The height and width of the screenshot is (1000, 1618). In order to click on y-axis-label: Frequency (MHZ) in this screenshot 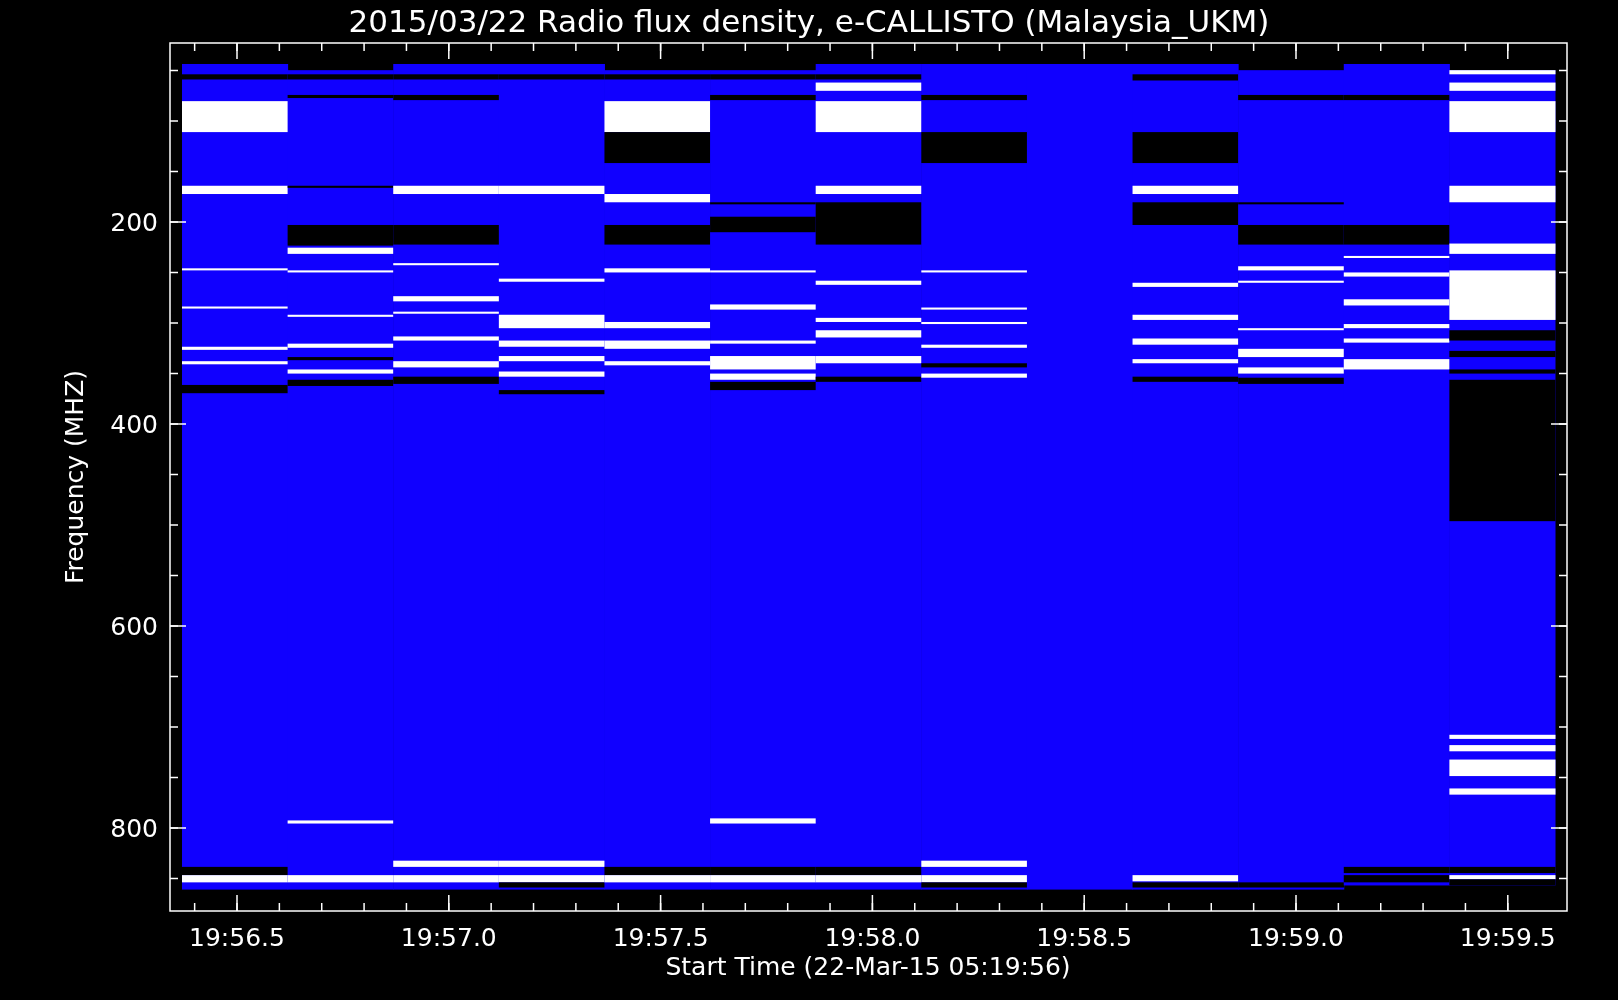, I will do `click(74, 477)`.